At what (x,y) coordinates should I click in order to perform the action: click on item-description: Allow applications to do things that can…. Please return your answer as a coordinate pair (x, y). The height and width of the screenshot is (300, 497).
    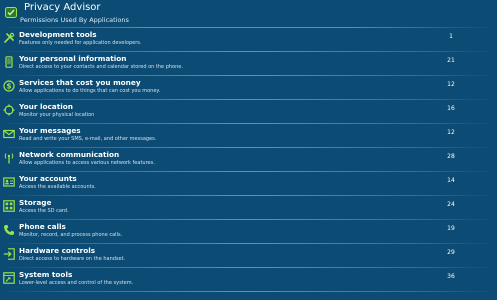
    Looking at the image, I should click on (90, 91).